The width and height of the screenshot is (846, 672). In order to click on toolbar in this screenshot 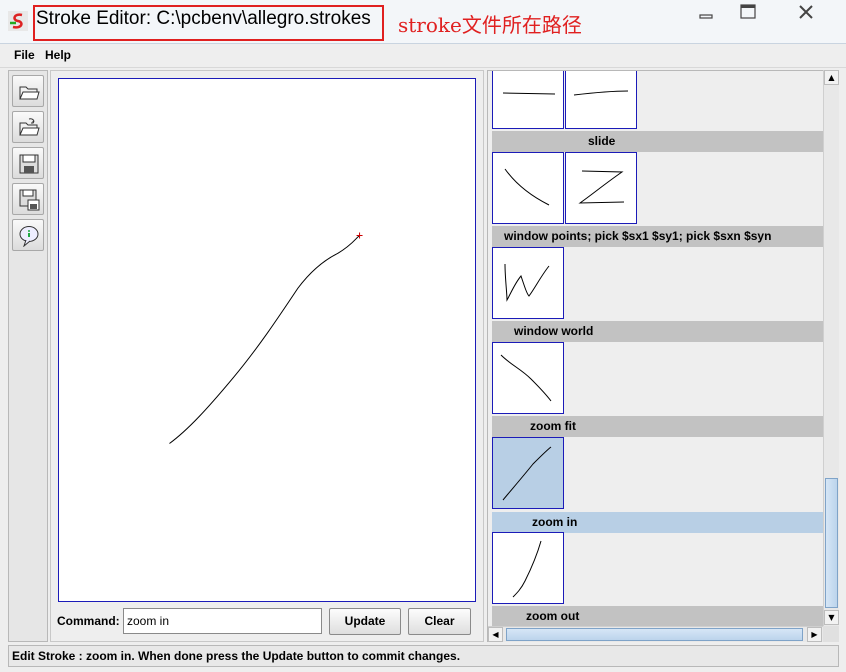, I will do `click(28, 356)`.